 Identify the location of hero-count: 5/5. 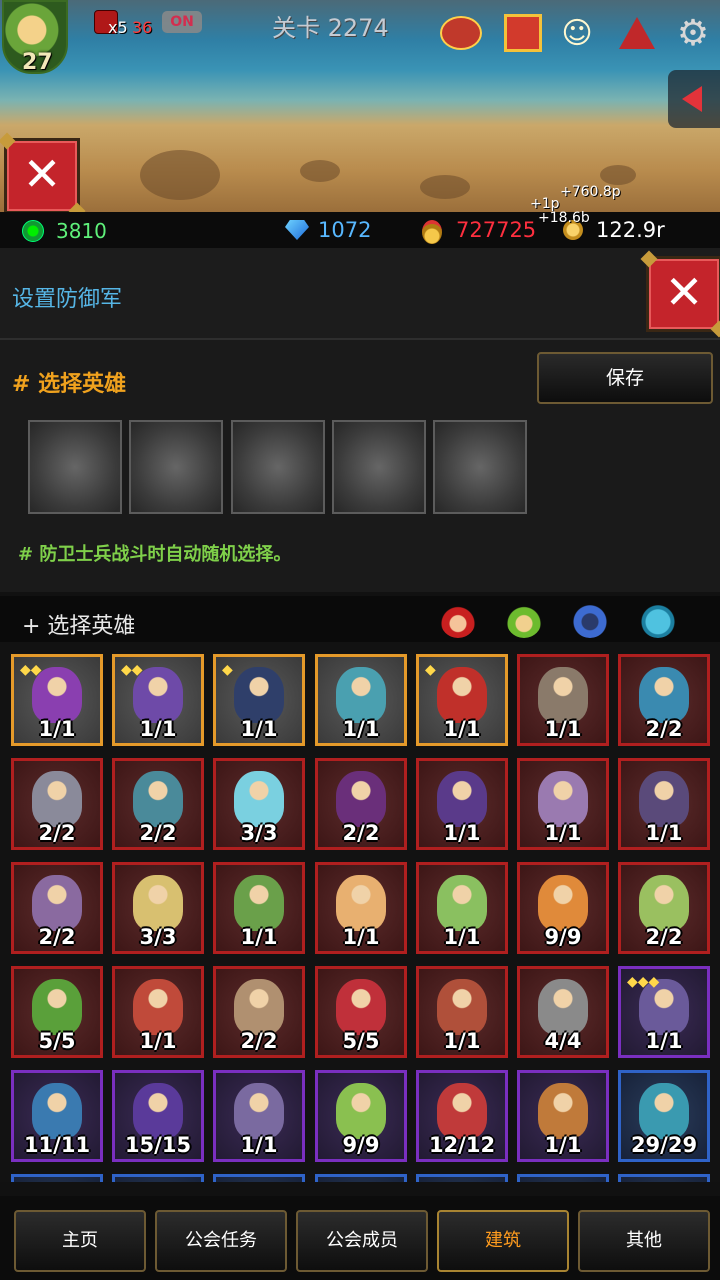
(57, 1041).